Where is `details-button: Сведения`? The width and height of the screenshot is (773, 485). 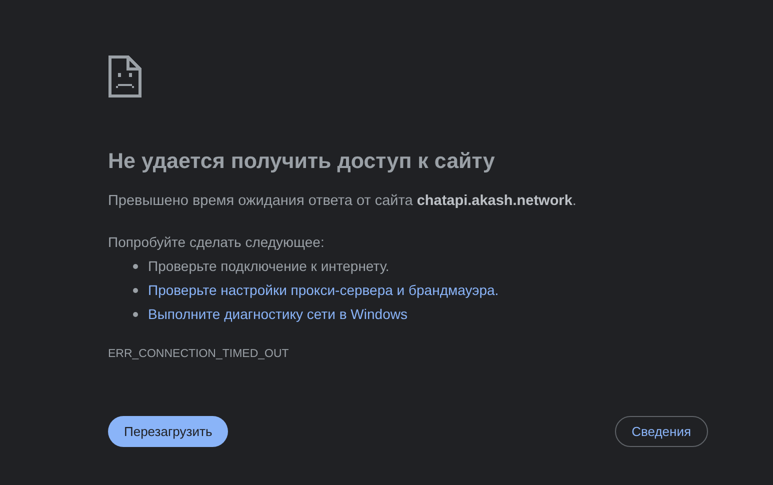 details-button: Сведения is located at coordinates (661, 431).